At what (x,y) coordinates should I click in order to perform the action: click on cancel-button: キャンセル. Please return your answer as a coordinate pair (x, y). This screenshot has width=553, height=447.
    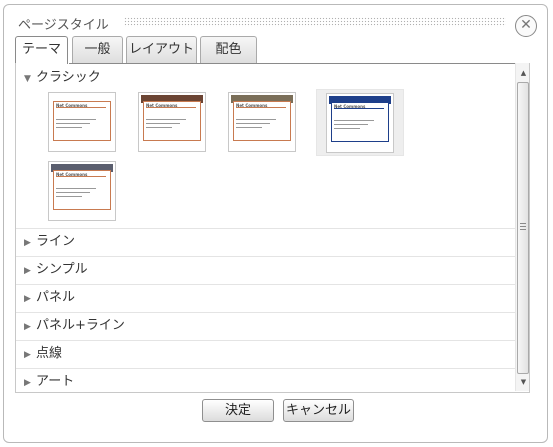
    Looking at the image, I should click on (318, 410).